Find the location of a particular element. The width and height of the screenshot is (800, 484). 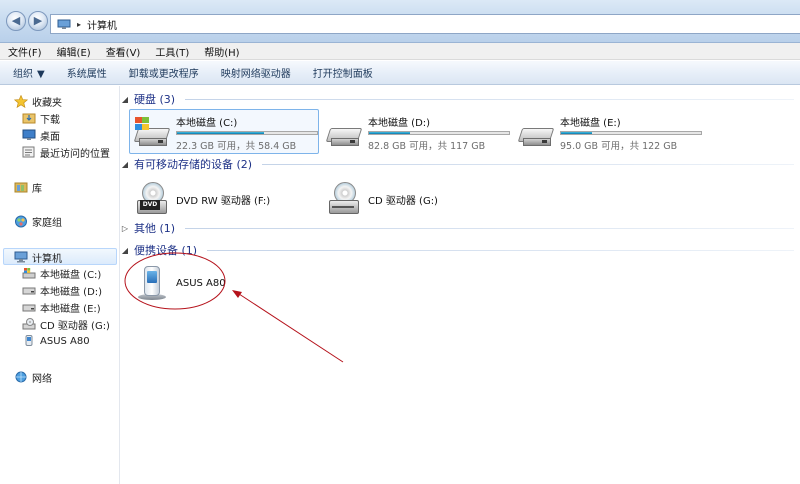

uninstall-button: 卸载或更改程序 is located at coordinates (164, 72).